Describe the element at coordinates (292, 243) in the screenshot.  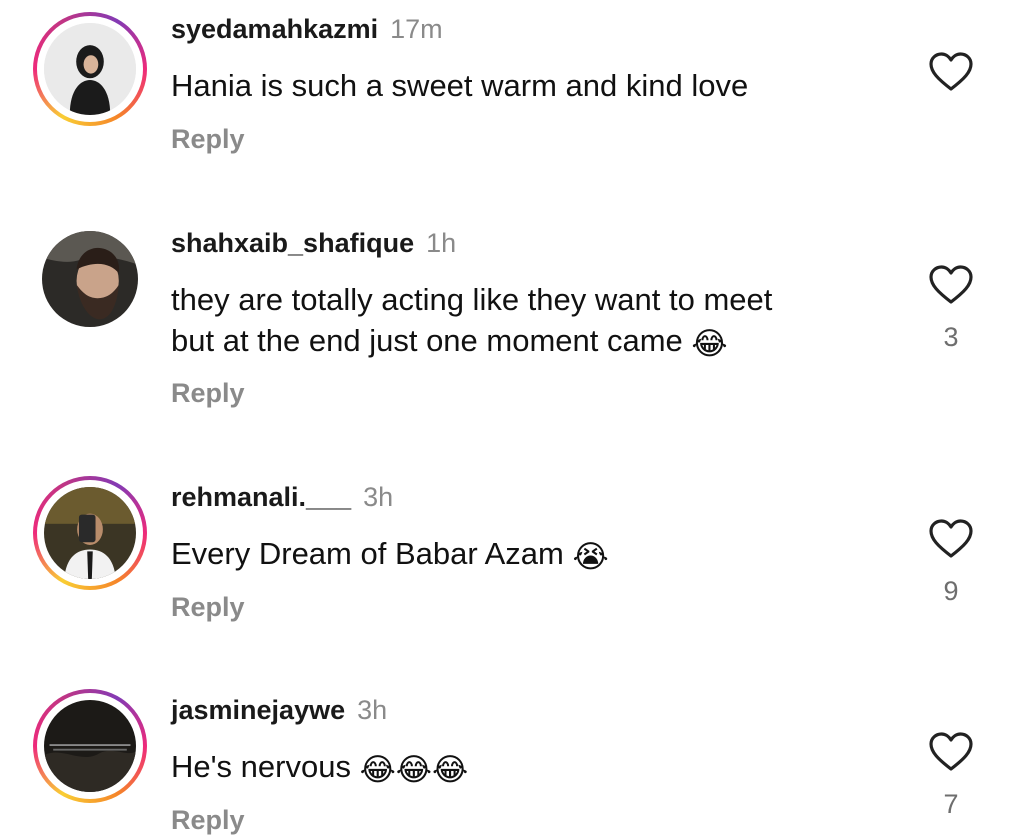
I see `username: shahxaib_shafique` at that location.